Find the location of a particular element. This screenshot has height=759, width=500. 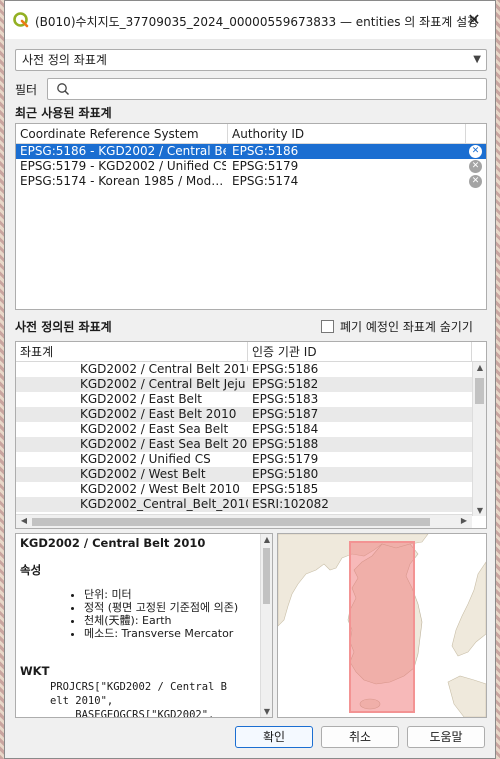

column-header-crs: 좌표계 is located at coordinates (132, 352).